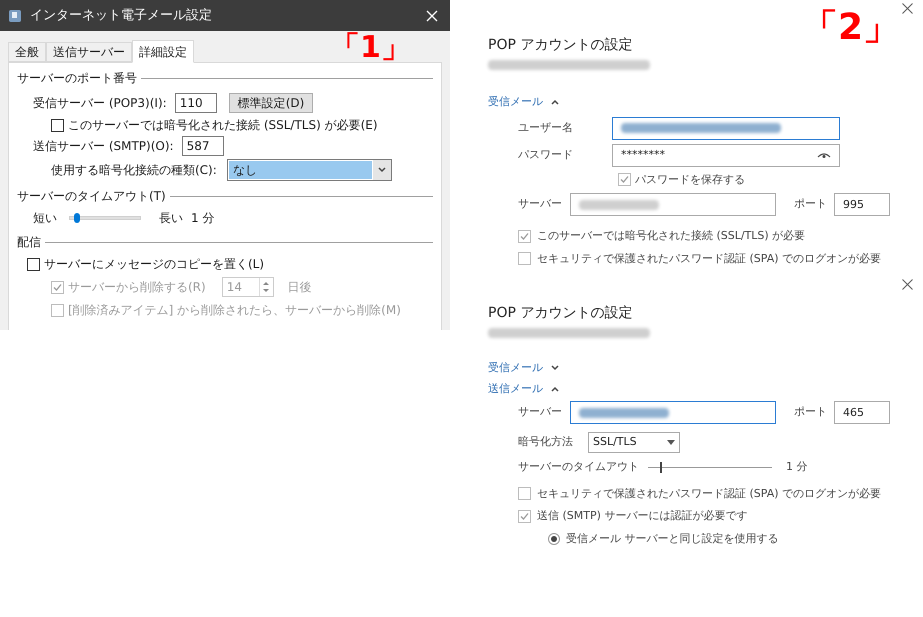 The width and height of the screenshot is (923, 617). I want to click on spin-arrows-icon, so click(266, 287).